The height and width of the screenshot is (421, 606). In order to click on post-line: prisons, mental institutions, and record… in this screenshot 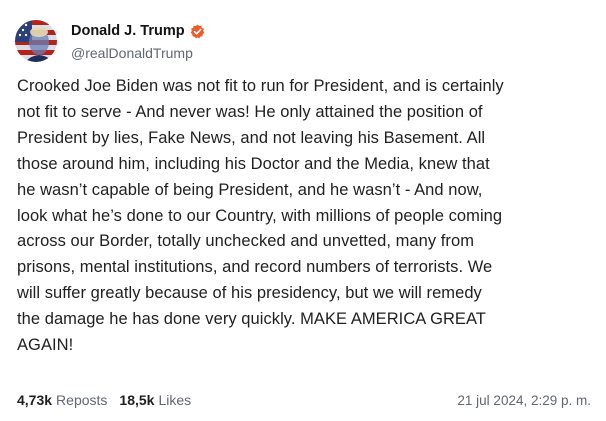, I will do `click(255, 267)`.